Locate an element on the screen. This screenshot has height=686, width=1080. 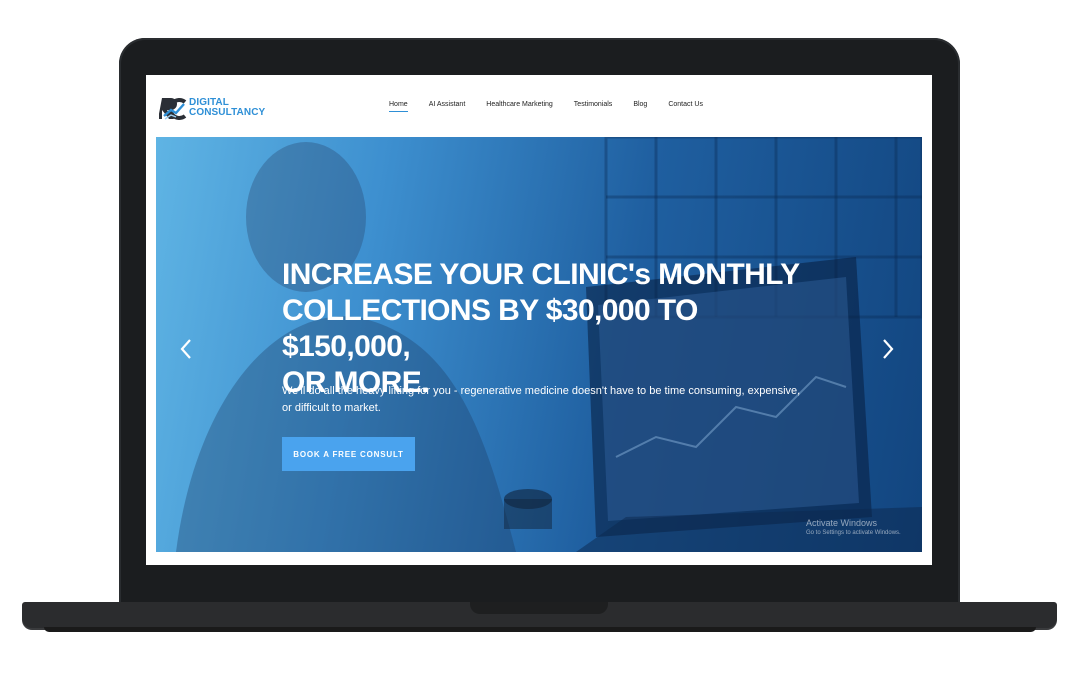
brand-name-line2: CONSULTANCY is located at coordinates (227, 112).